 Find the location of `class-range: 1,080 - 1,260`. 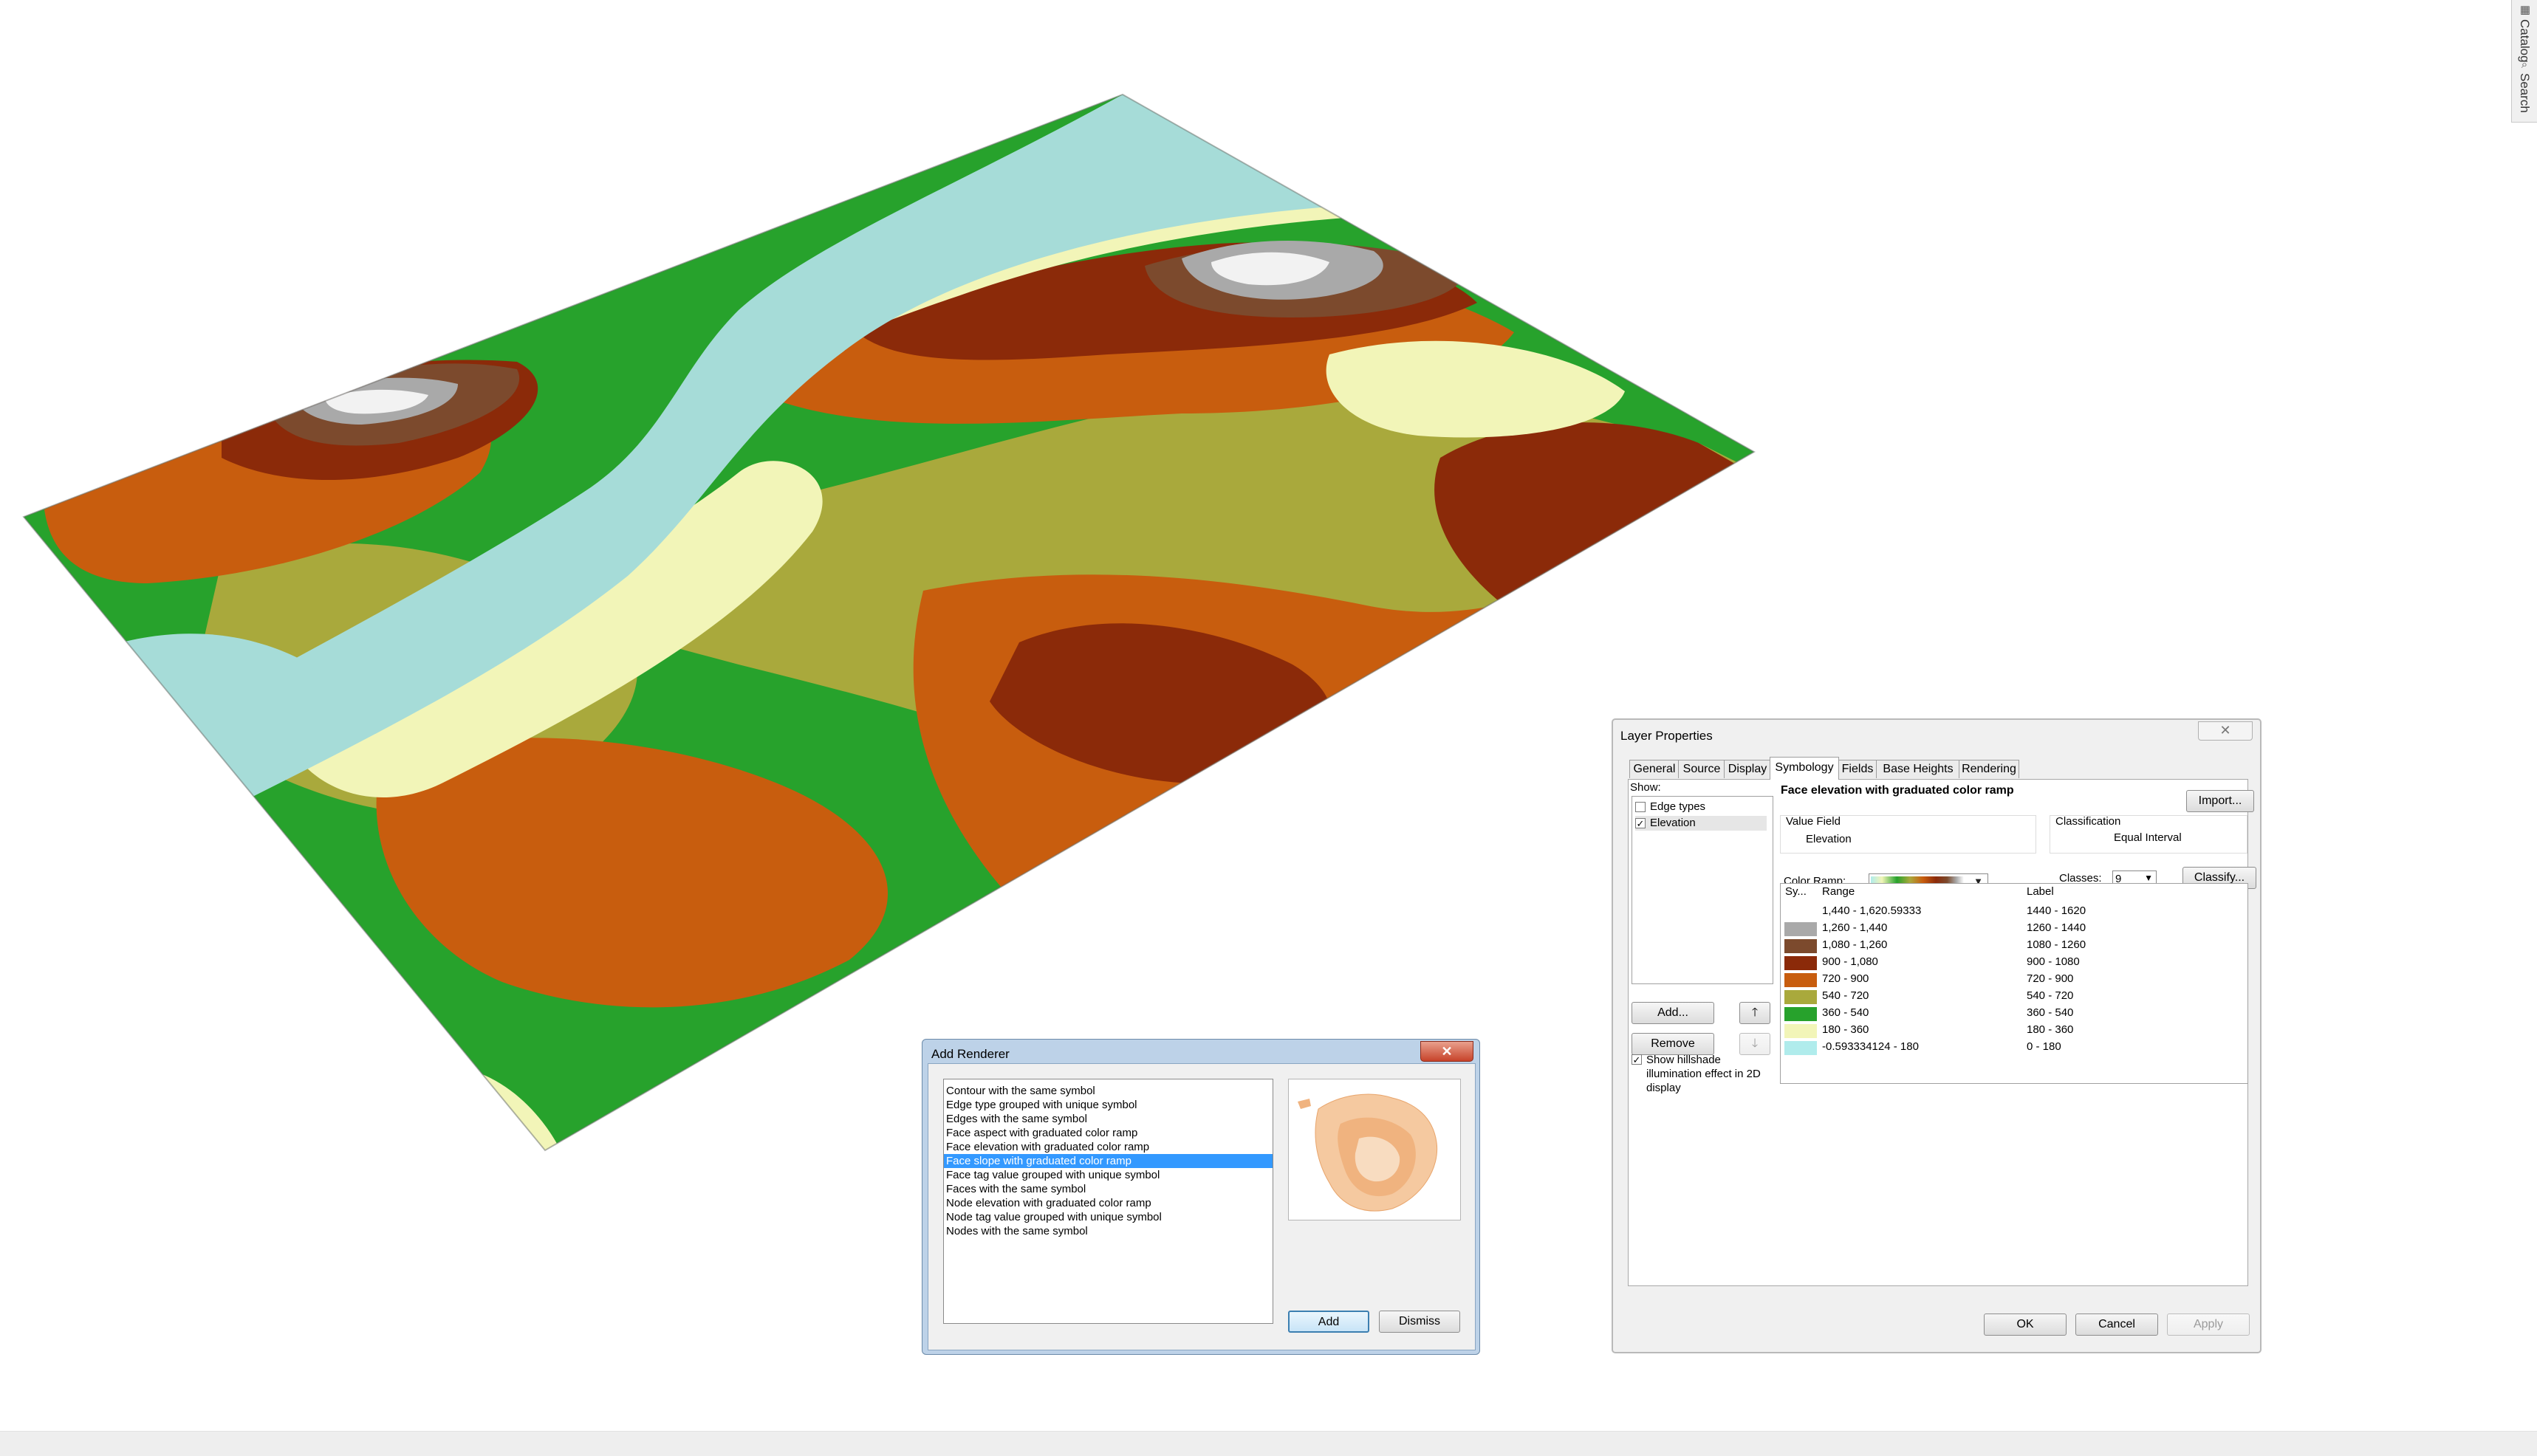

class-range: 1,080 - 1,260 is located at coordinates (1855, 945).